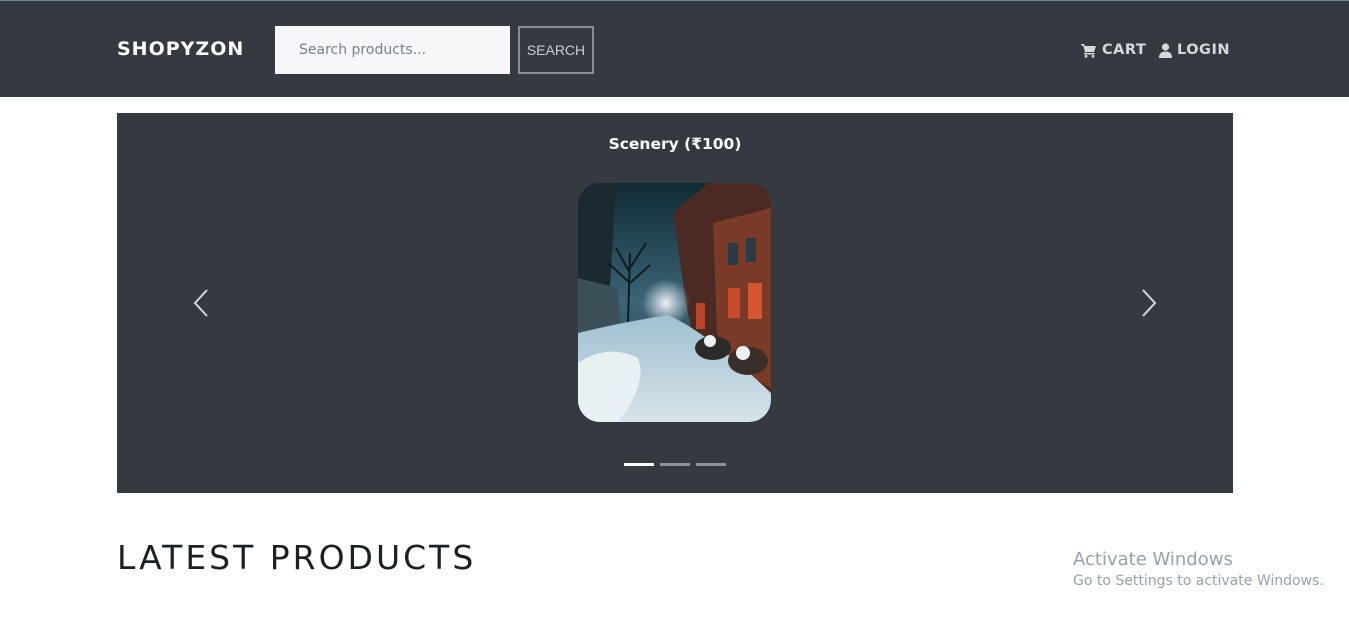 This screenshot has height=619, width=1349. I want to click on login-link: LOGIN, so click(1194, 50).